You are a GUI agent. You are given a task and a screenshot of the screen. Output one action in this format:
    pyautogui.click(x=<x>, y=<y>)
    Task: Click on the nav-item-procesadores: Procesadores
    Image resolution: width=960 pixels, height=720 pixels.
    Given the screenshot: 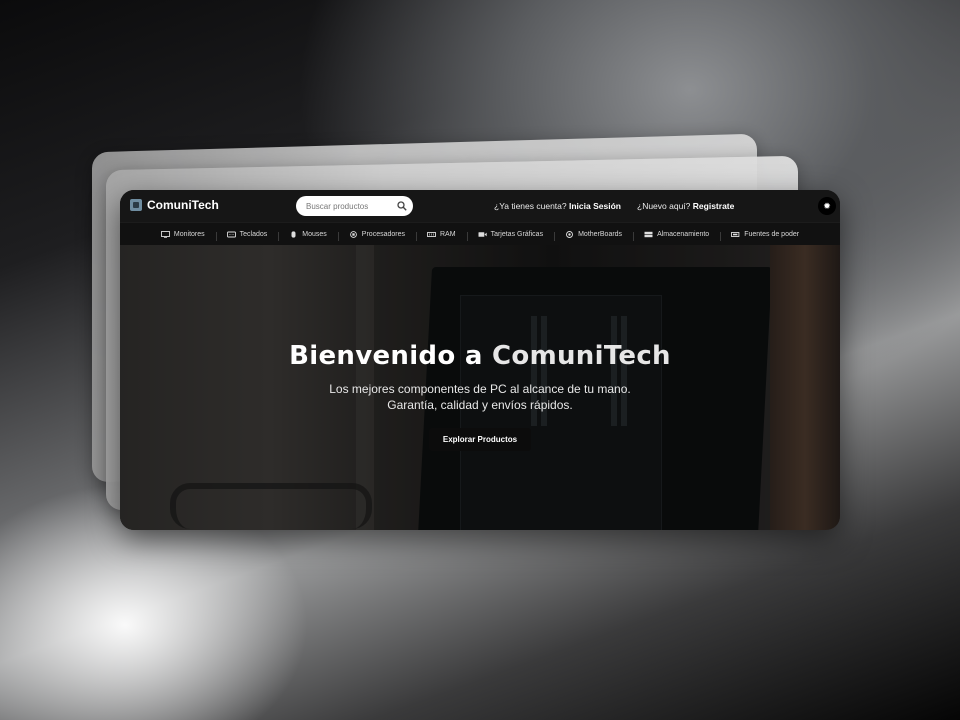 What is the action you would take?
    pyautogui.click(x=376, y=235)
    